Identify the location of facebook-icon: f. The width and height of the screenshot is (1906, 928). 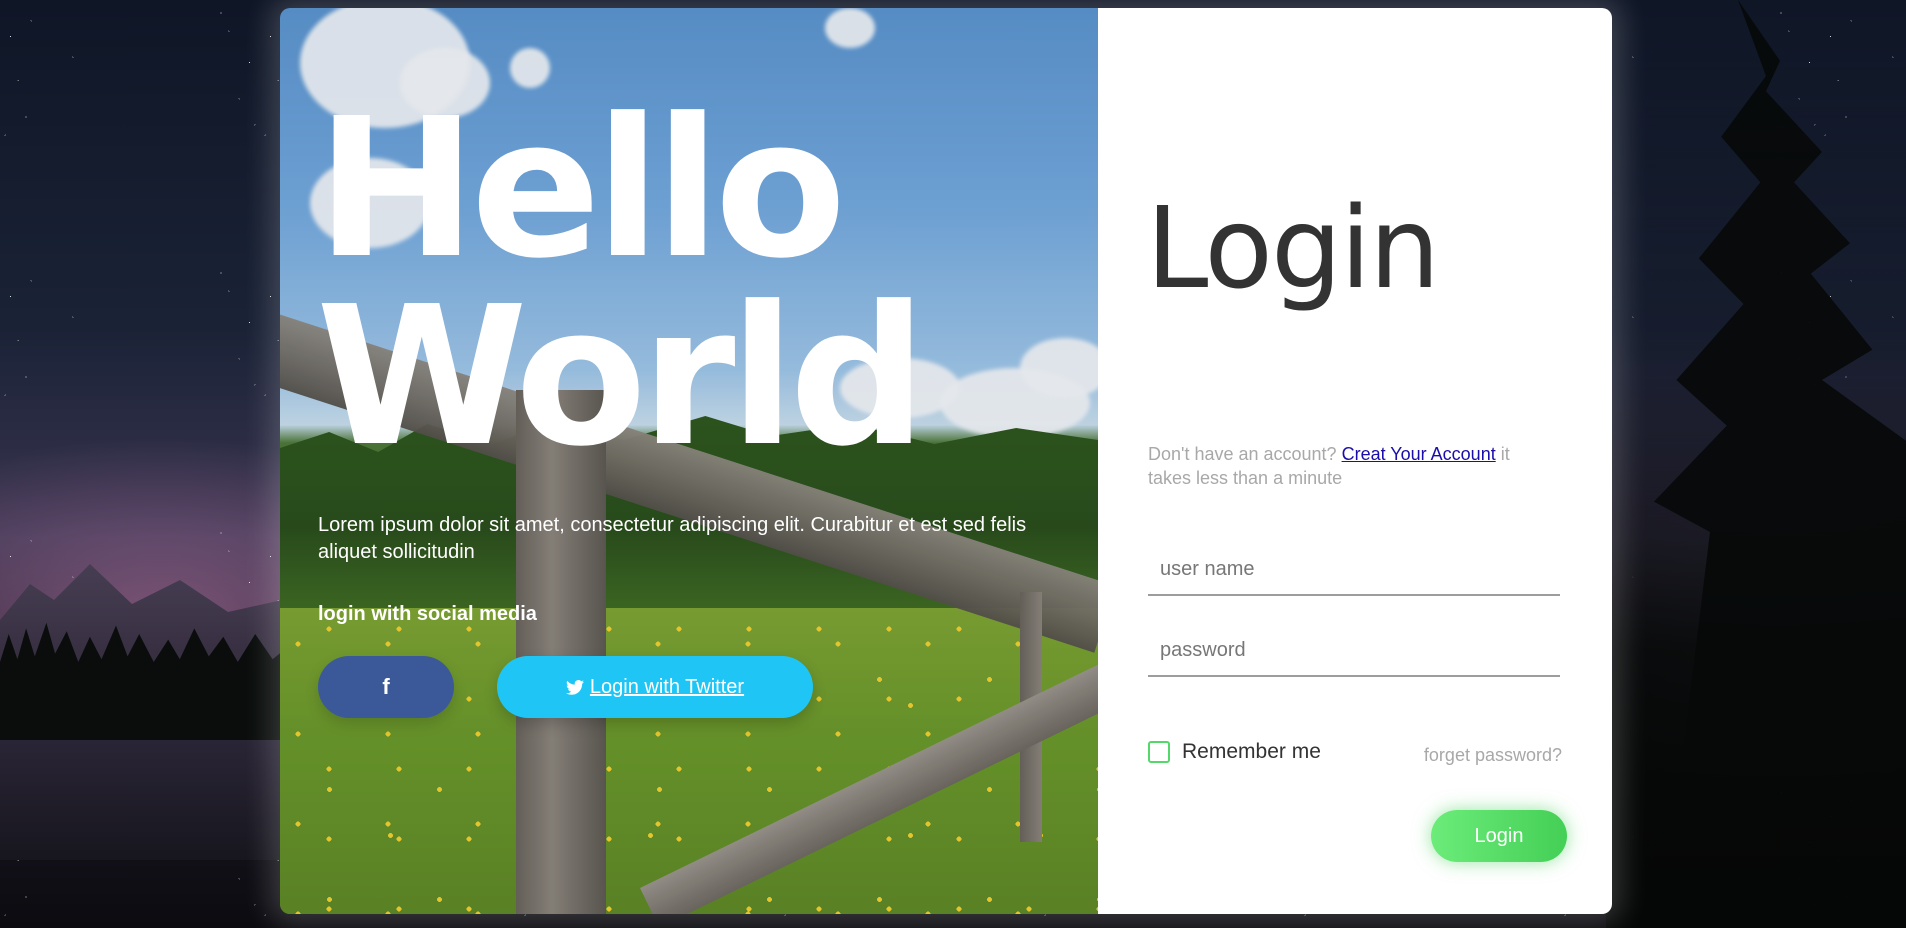
(386, 686).